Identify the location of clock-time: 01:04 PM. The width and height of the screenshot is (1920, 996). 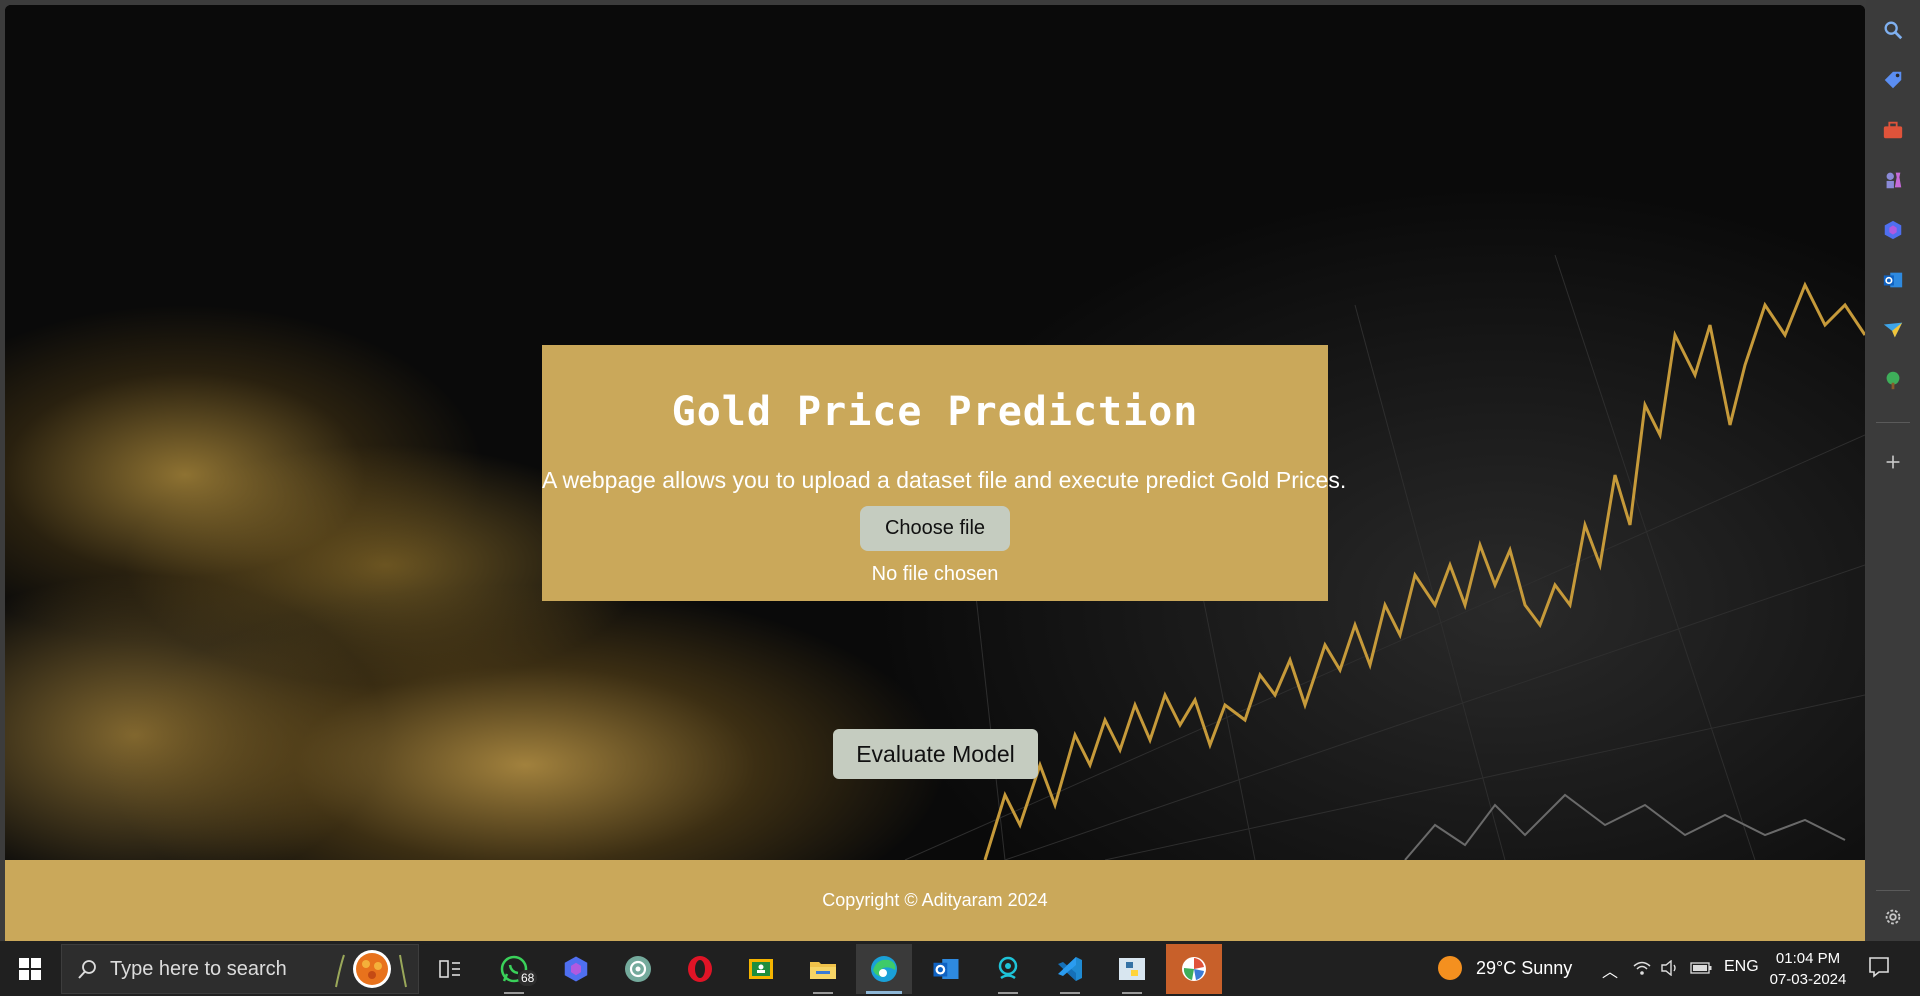
(1808, 958).